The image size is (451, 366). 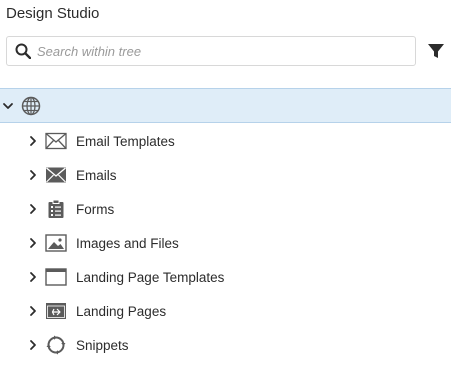 What do you see at coordinates (56, 141) in the screenshot?
I see `email-template-icon` at bounding box center [56, 141].